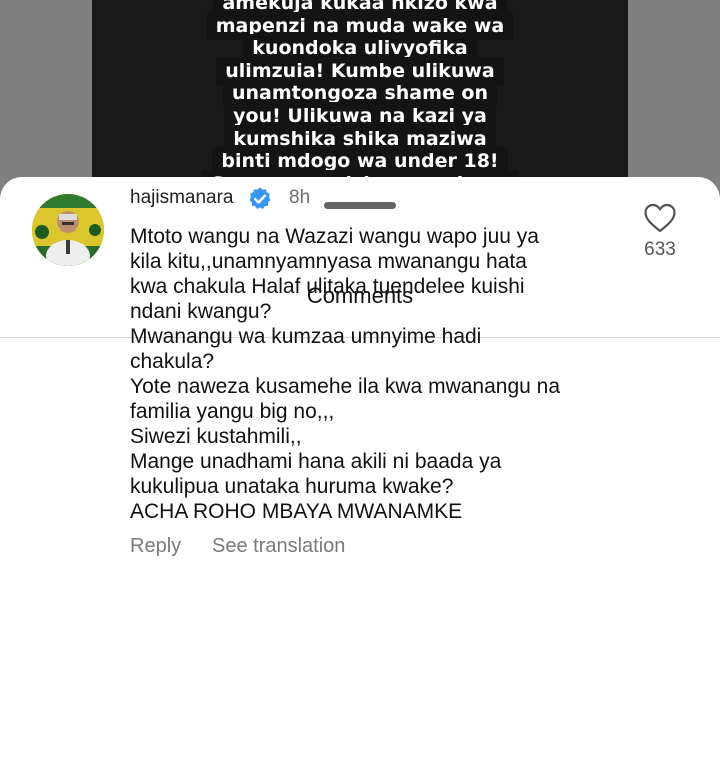 Image resolution: width=720 pixels, height=777 pixels. What do you see at coordinates (360, 161) in the screenshot?
I see `caption-line: binti mdogo wa under 18!` at bounding box center [360, 161].